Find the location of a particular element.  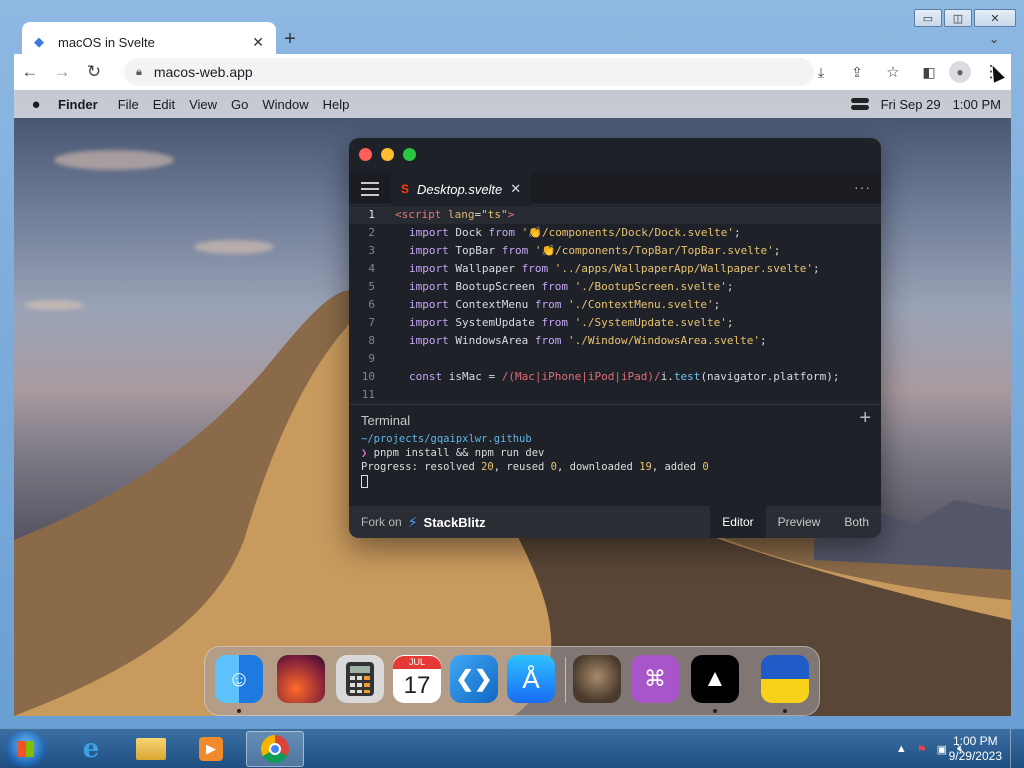

wallpapers-icon is located at coordinates (301, 679).